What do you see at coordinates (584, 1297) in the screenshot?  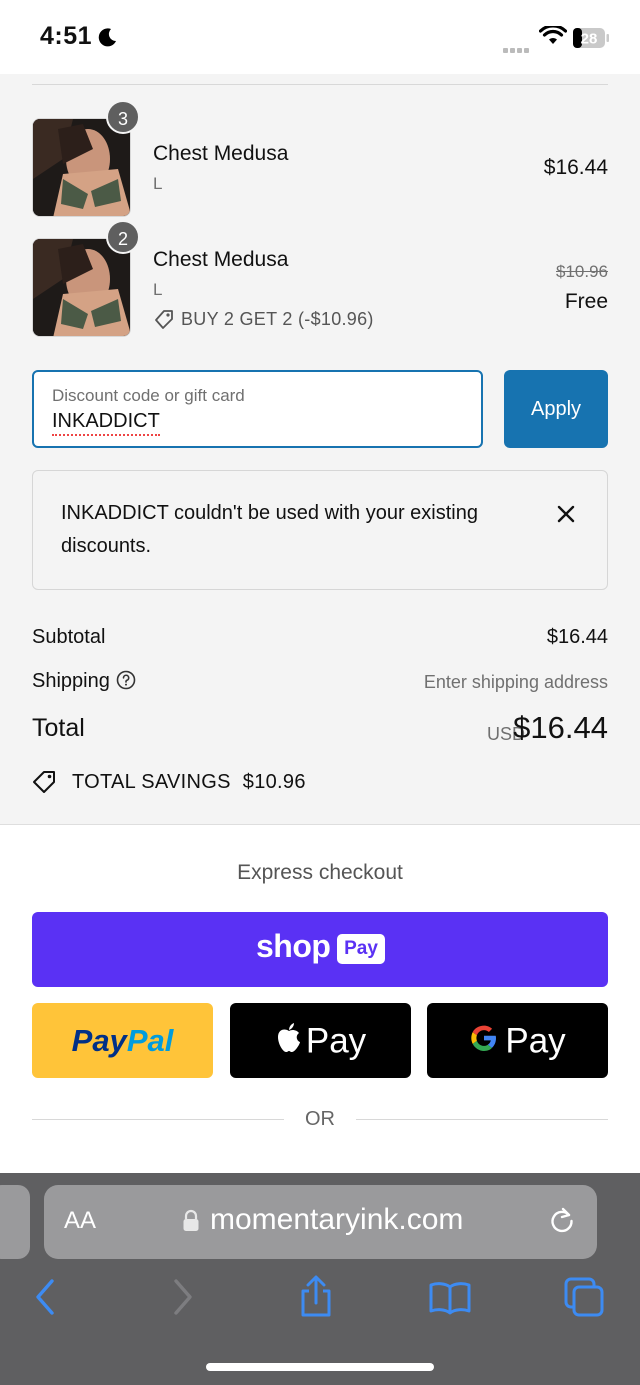 I see `tabs-icon` at bounding box center [584, 1297].